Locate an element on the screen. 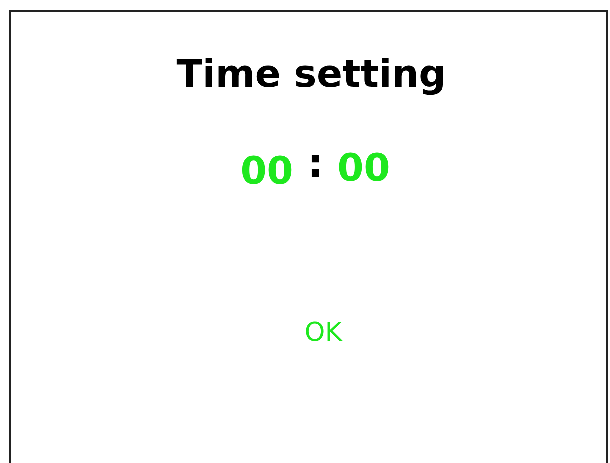  minutes-value: 00 is located at coordinates (364, 167).